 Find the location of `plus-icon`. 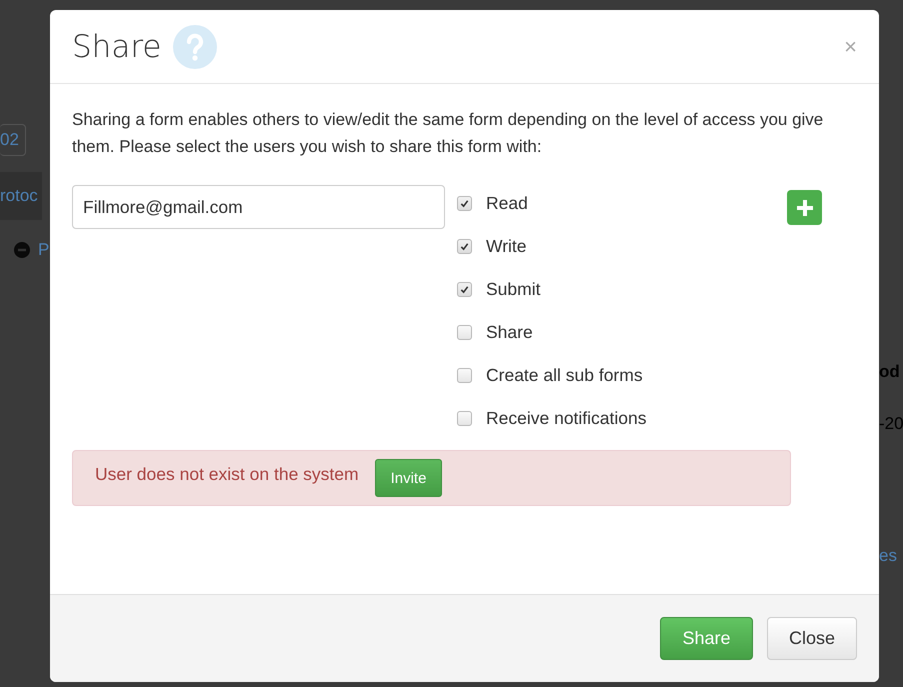

plus-icon is located at coordinates (804, 208).